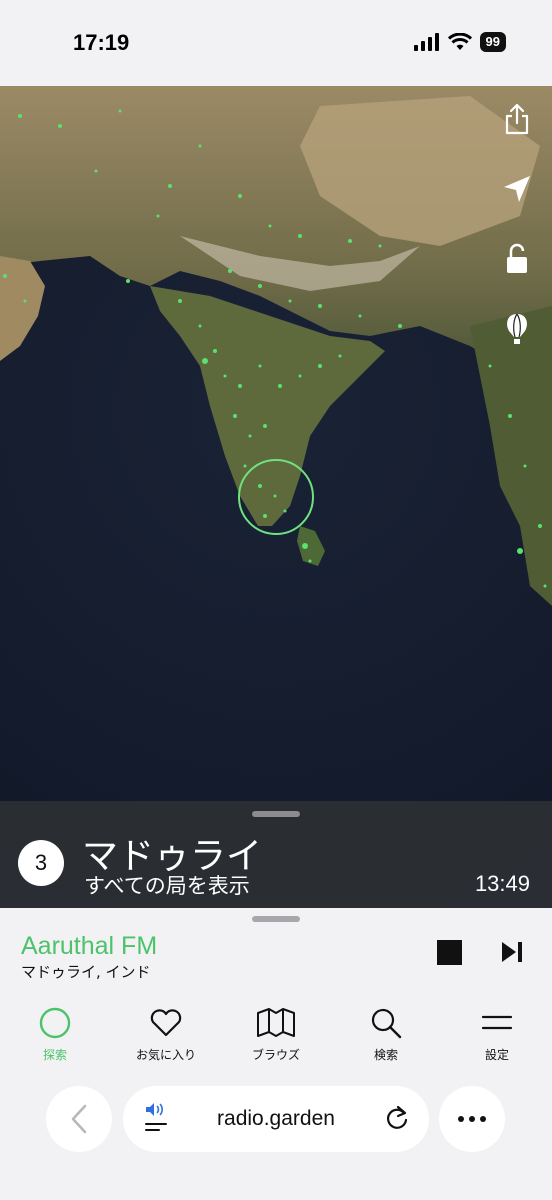 This screenshot has width=552, height=1200. Describe the element at coordinates (54, 1055) in the screenshot. I see `tab-explore-label: 探索` at that location.